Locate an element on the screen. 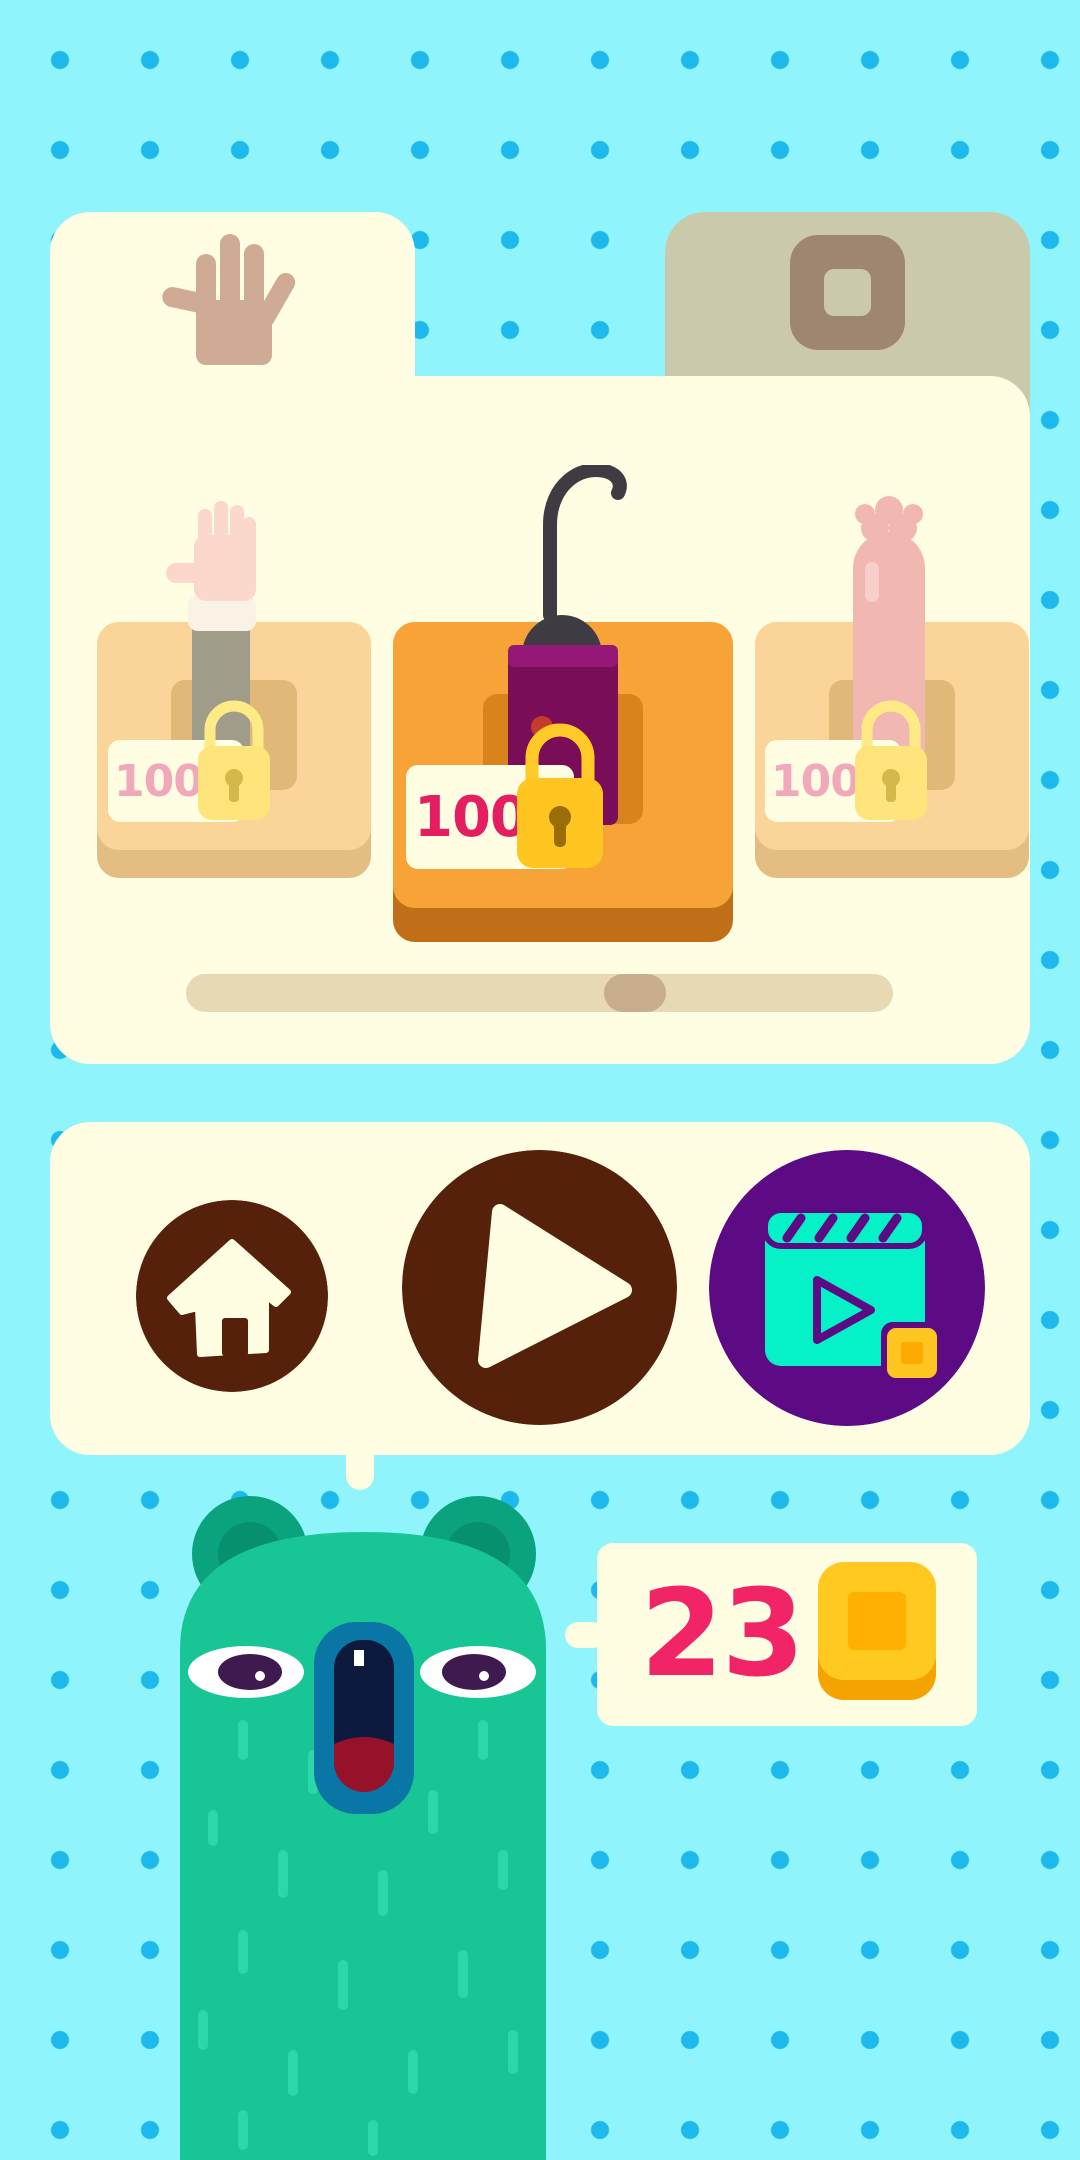  speech-bubble-tail is located at coordinates (360, 1465).